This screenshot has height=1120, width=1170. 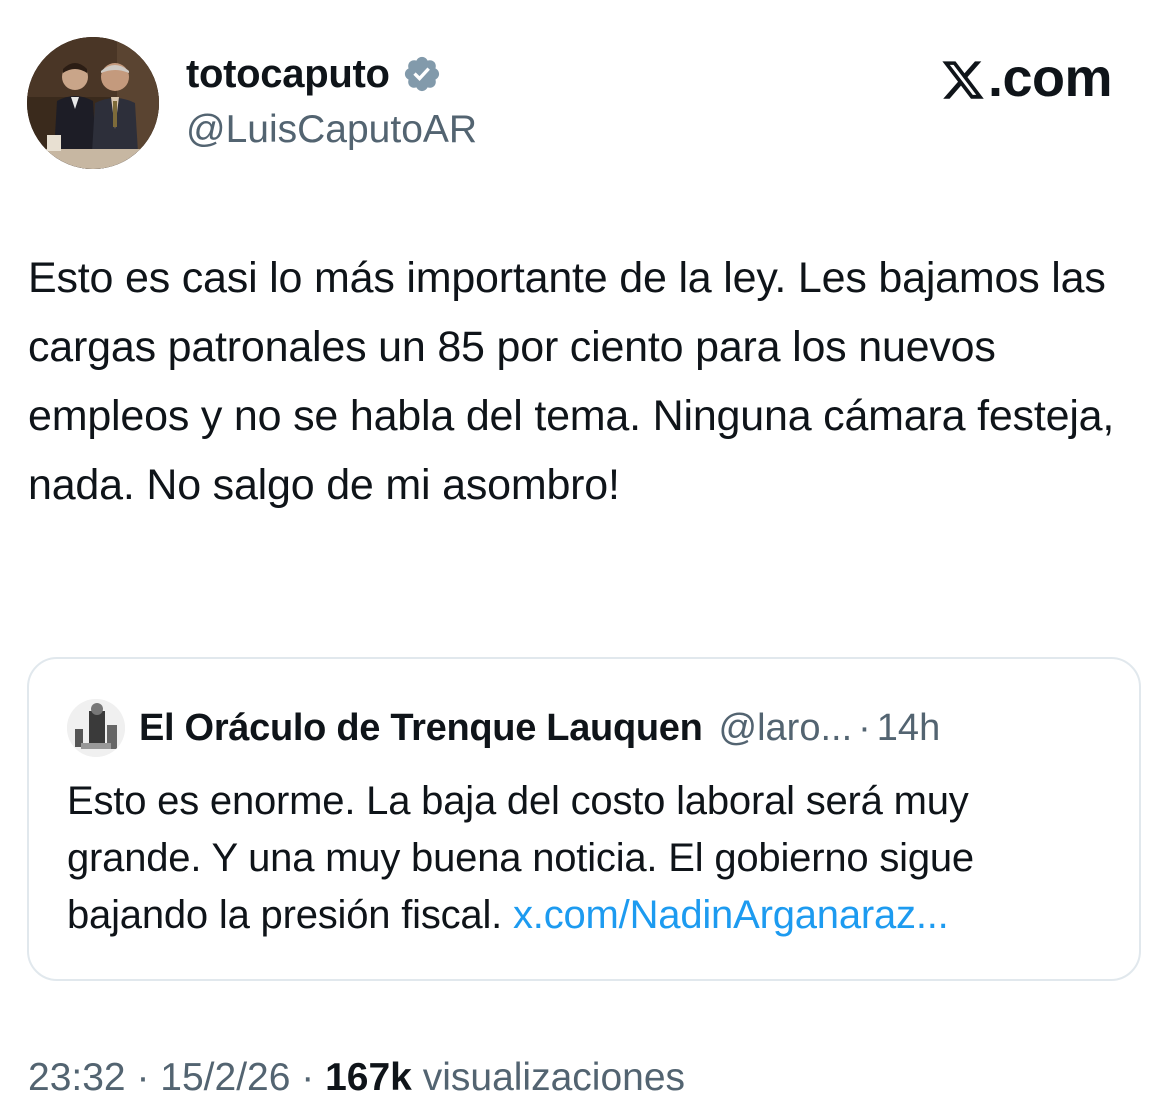 I want to click on x-com-watermark: .com, so click(x=1026, y=78).